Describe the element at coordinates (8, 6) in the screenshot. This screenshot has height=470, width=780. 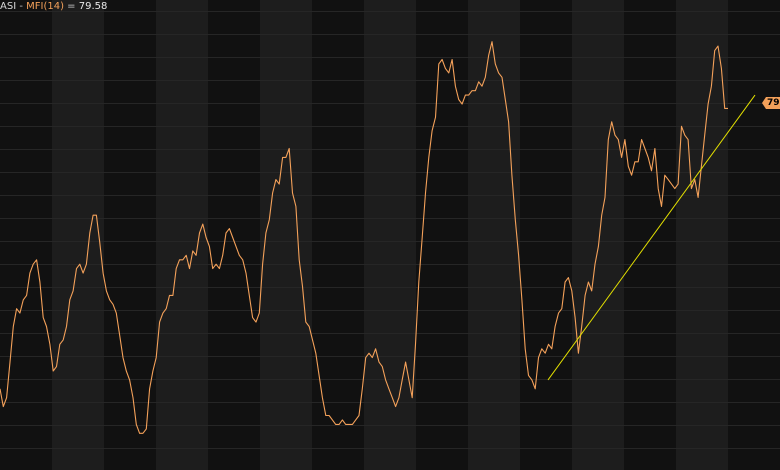
I see `legend-ticker: ASI` at that location.